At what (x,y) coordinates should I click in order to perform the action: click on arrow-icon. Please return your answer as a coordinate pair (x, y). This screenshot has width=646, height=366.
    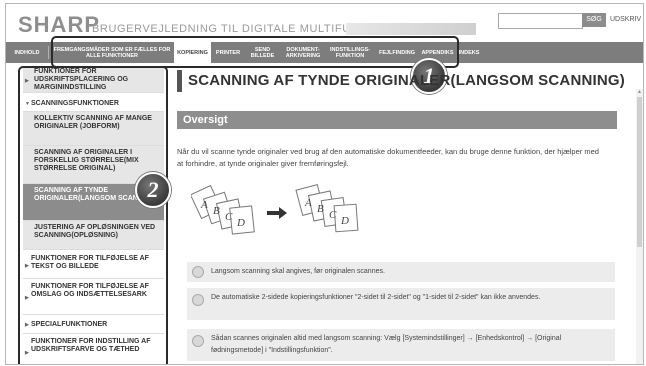
    Looking at the image, I should click on (277, 213).